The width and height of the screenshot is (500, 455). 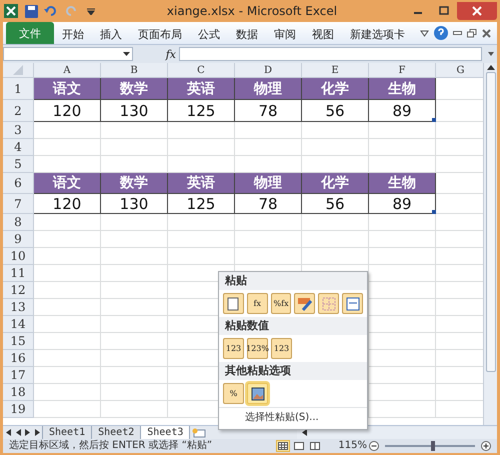 I want to click on grid-icon, so click(x=329, y=303).